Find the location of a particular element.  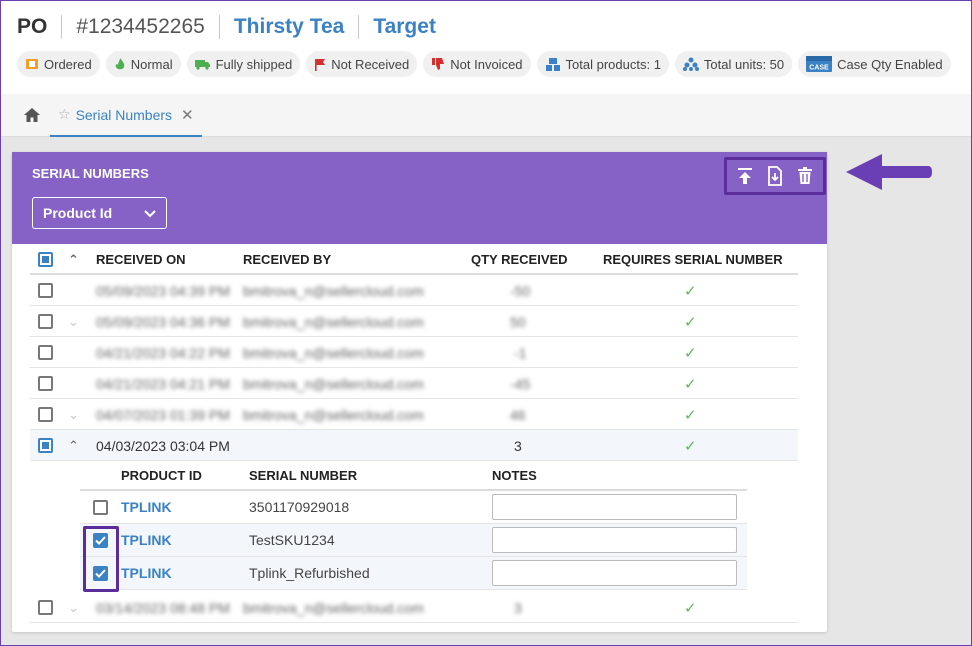

vendor-link: Thirsty Tea is located at coordinates (289, 27).